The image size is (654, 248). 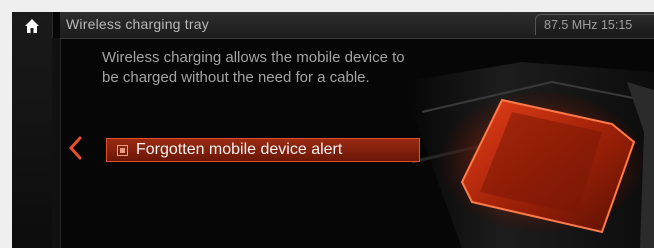 I want to click on forgotten-device-alert-option: Forgotten mobile device alert, so click(x=263, y=150).